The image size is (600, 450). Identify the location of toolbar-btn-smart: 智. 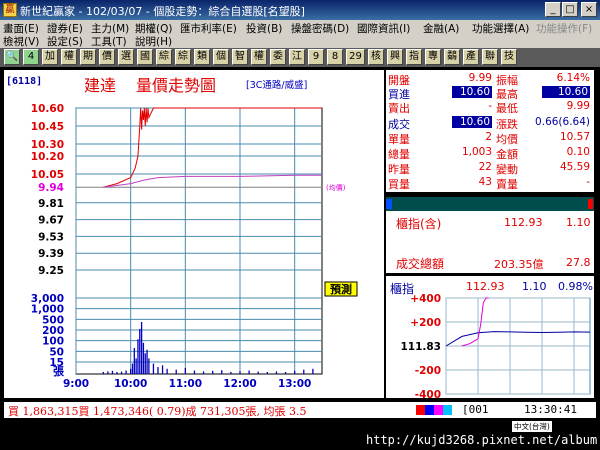
(240, 57).